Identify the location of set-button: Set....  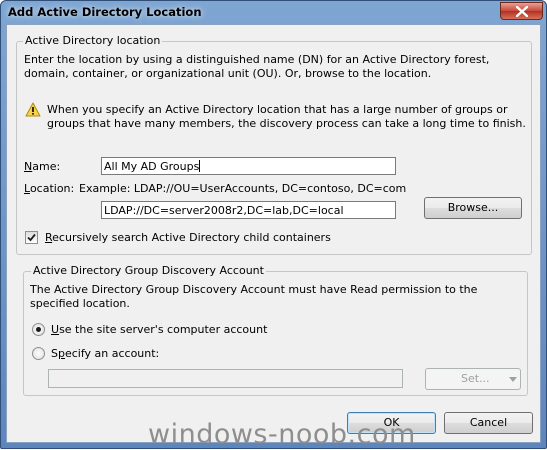
(473, 379).